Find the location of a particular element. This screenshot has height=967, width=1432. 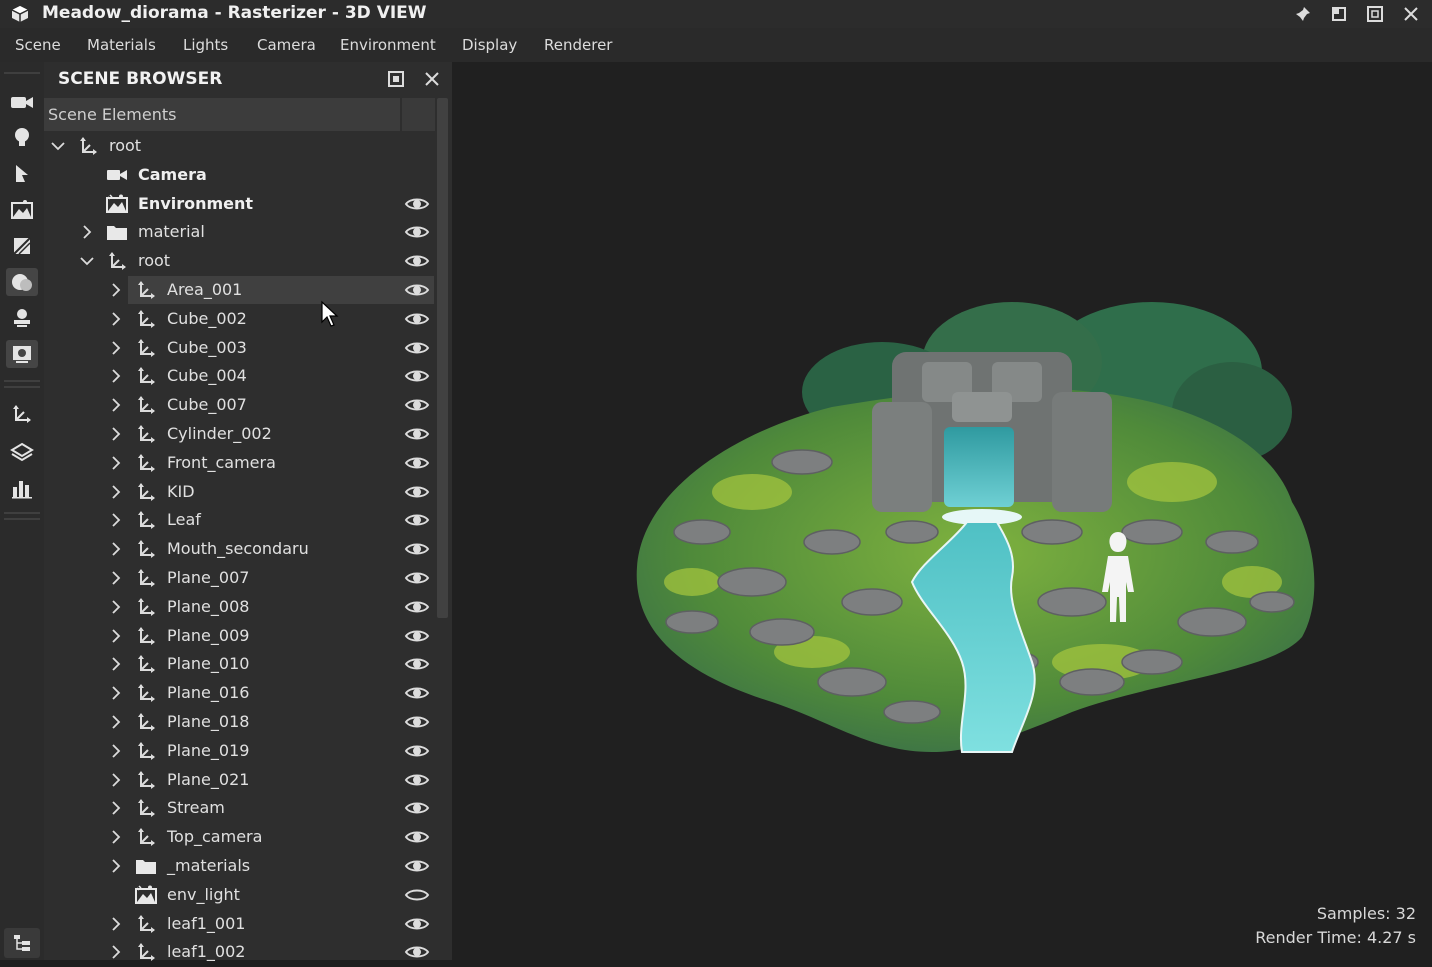

tree-row: Plane_018 is located at coordinates (240, 722).